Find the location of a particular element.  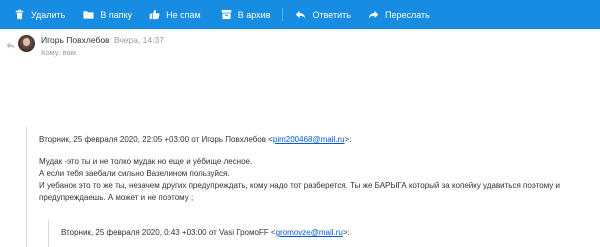

message-header: Игорь Повхлебов Вчера, 14:37 Кому: вам is located at coordinates (300, 46).